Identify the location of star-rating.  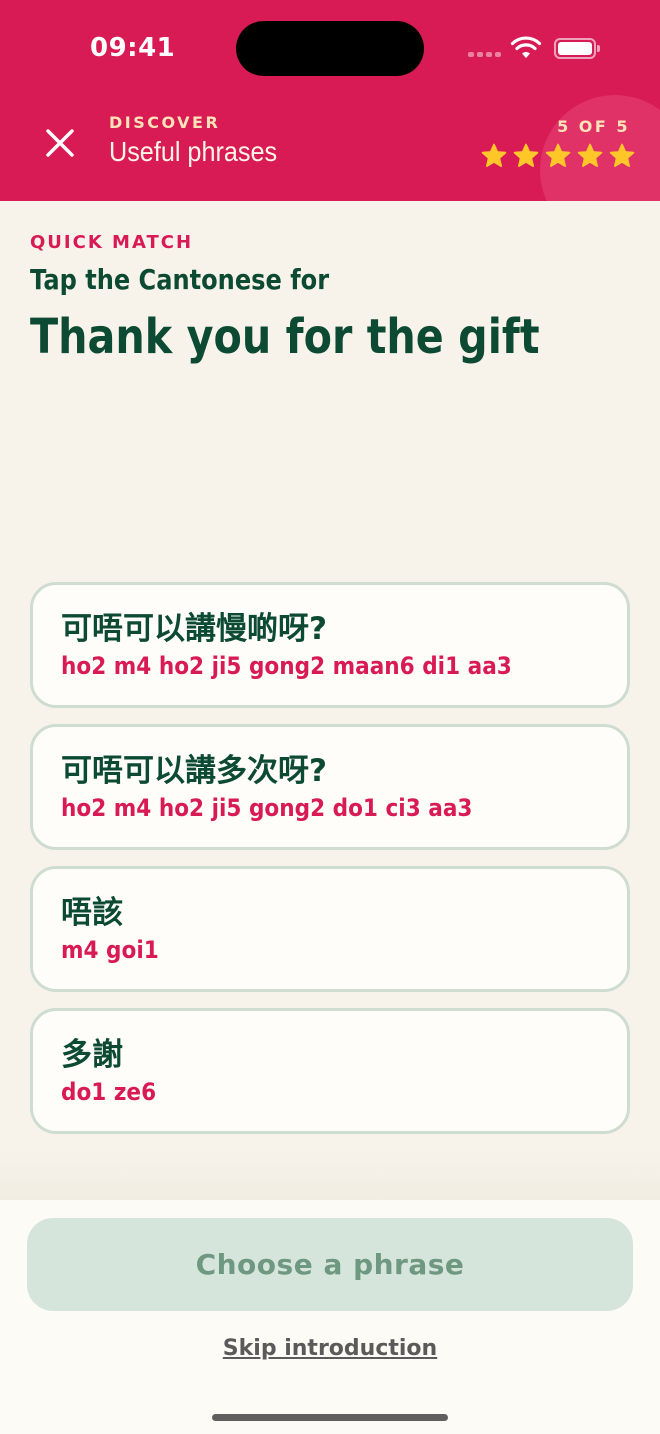
(558, 156).